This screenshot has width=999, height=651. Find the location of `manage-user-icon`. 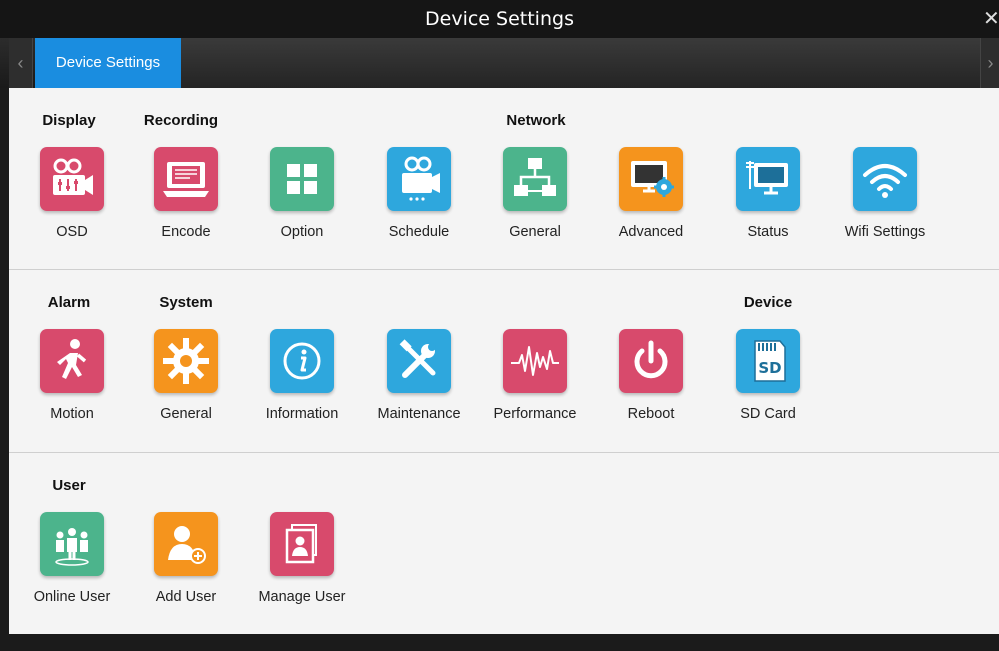

manage-user-icon is located at coordinates (302, 544).